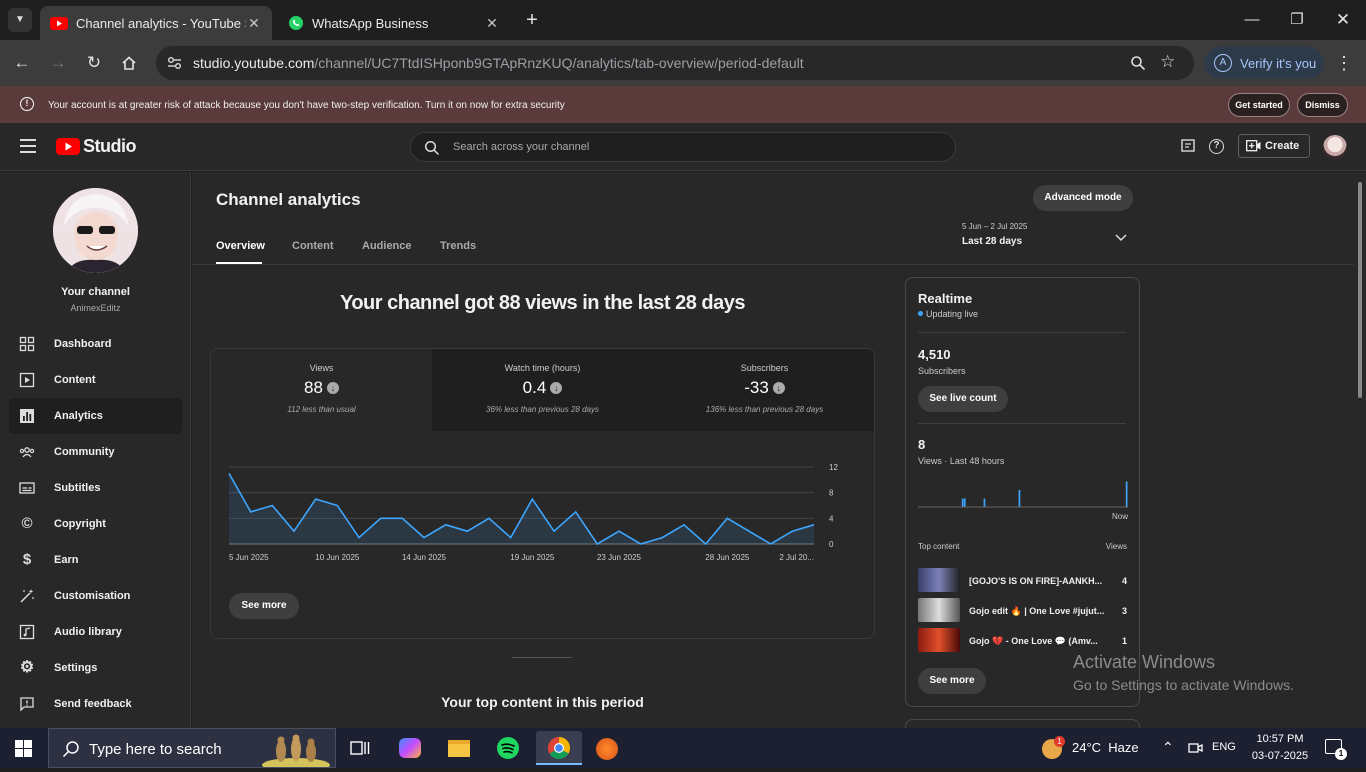  I want to click on scrollbar-thumb, so click(1360, 290).